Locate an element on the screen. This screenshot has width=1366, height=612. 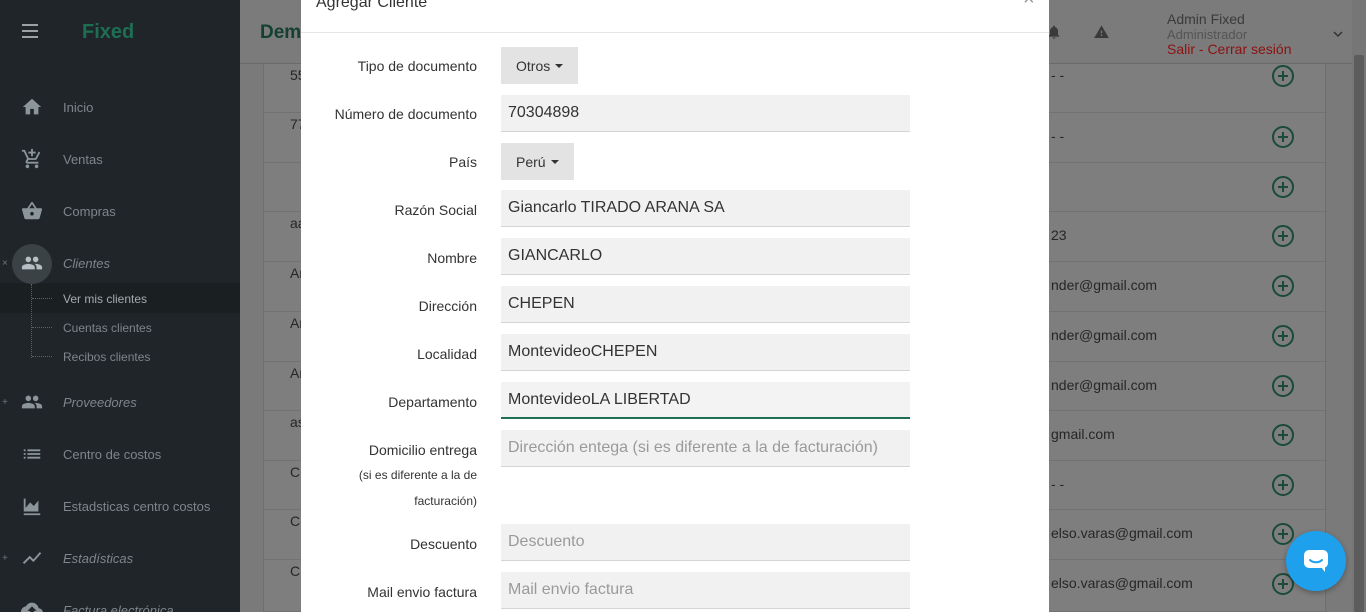
page-scrollbar is located at coordinates (1359, 306).